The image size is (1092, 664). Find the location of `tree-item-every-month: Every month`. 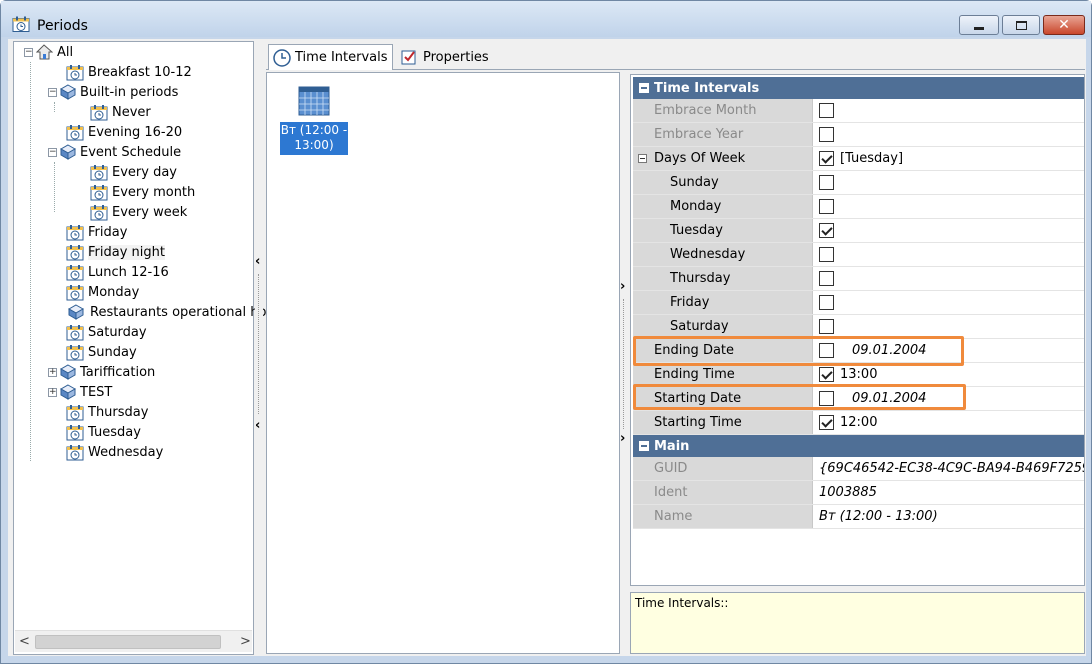

tree-item-every-month: Every month is located at coordinates (142, 192).